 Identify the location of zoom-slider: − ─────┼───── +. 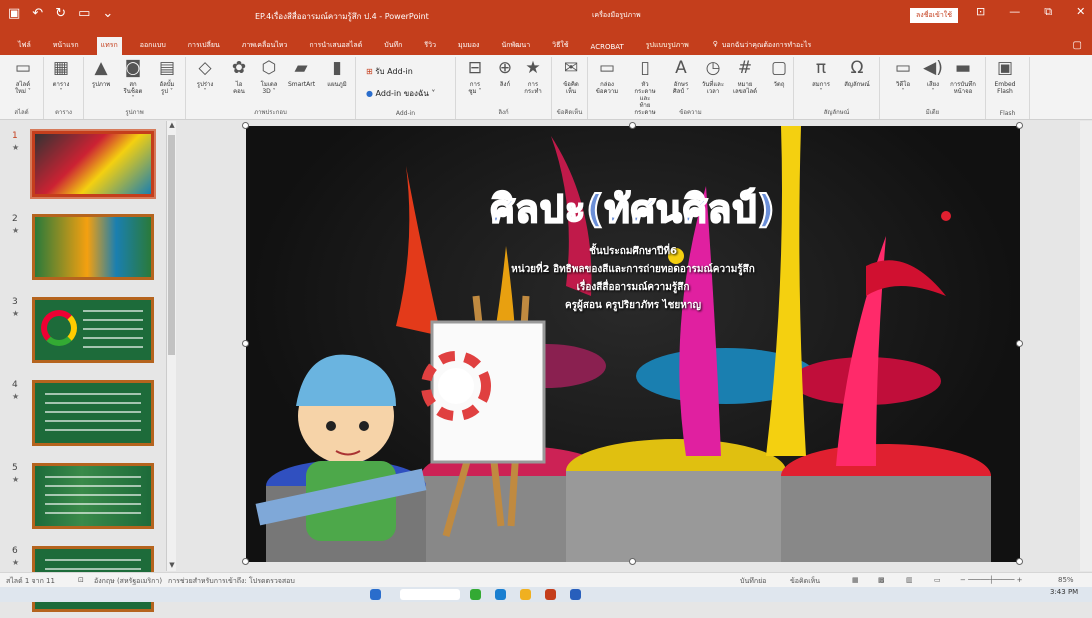
(991, 580).